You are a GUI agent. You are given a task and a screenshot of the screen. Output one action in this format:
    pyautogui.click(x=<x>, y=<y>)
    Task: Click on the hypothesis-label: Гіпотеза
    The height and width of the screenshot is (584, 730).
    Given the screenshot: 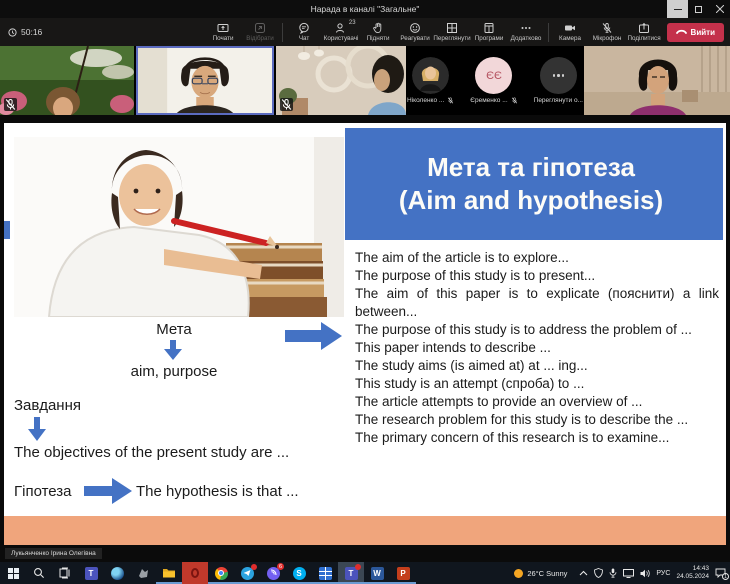 What is the action you would take?
    pyautogui.click(x=43, y=491)
    